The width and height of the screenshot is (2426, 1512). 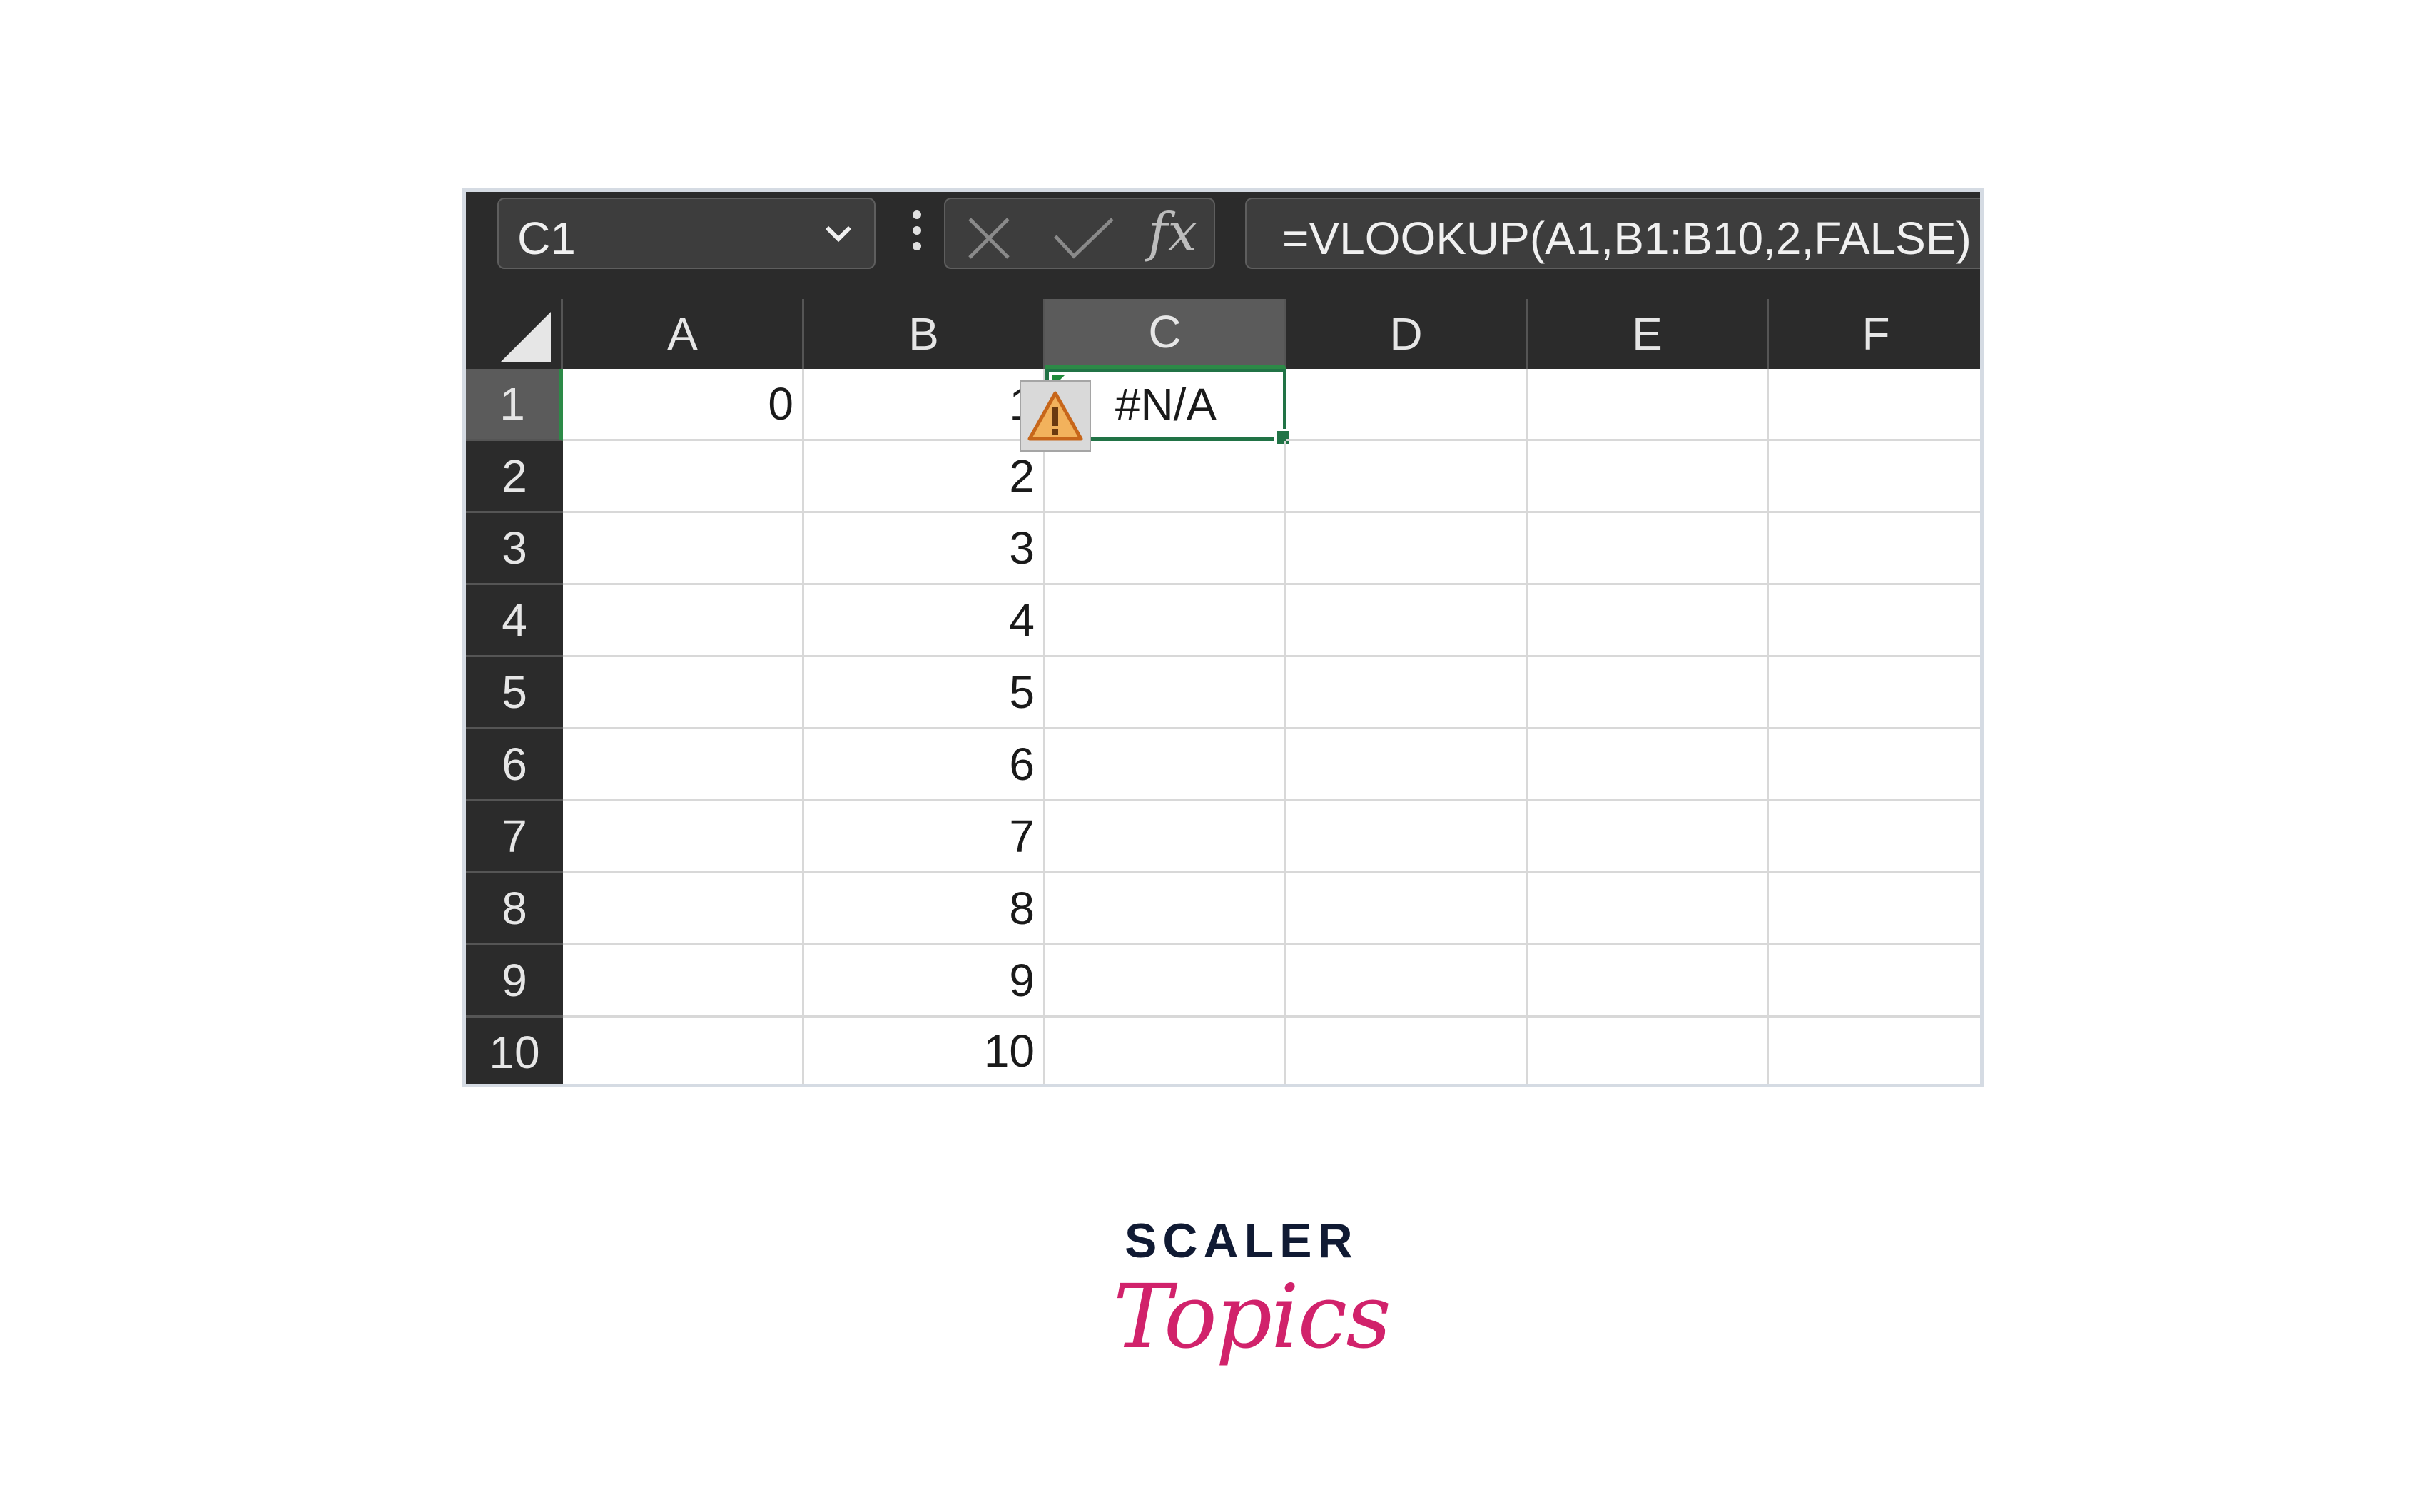 What do you see at coordinates (546, 238) in the screenshot?
I see `name-box-value: C1` at bounding box center [546, 238].